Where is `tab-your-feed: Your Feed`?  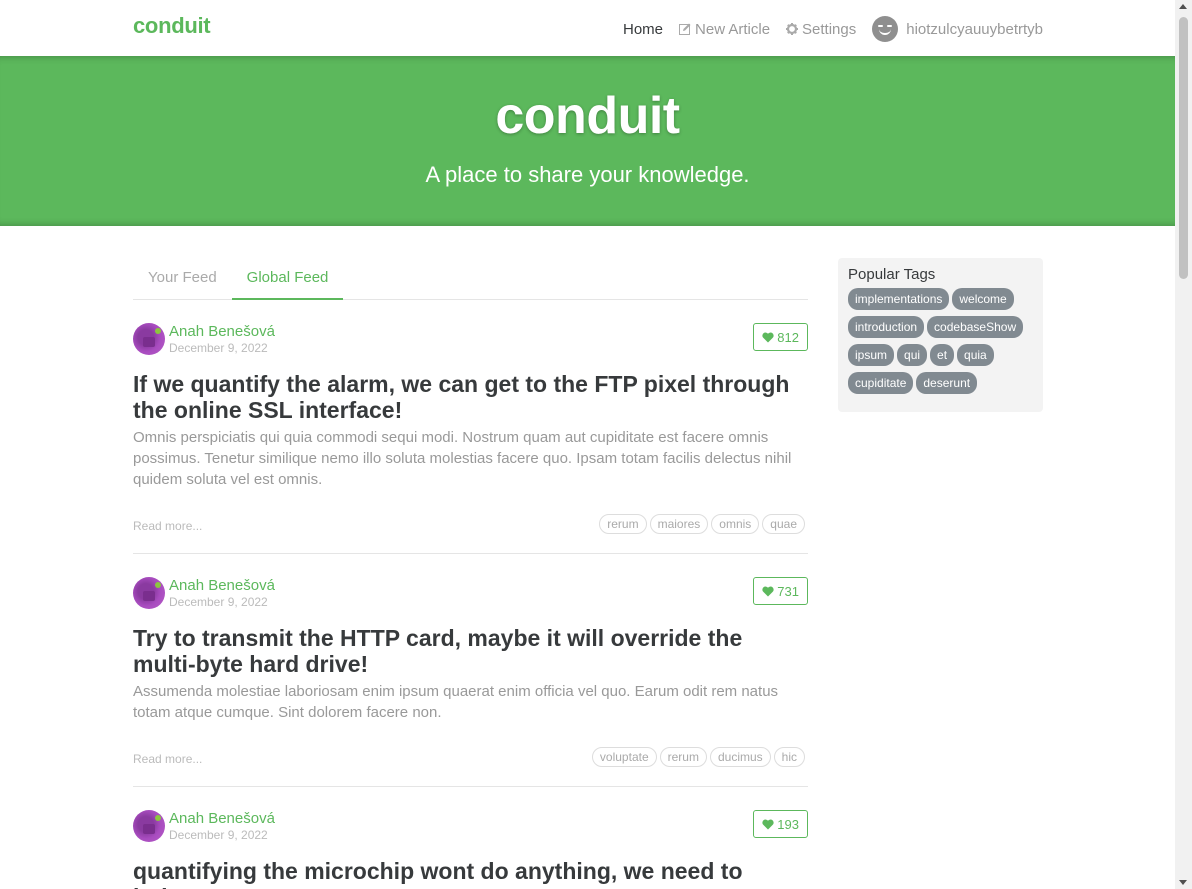
tab-your-feed: Your Feed is located at coordinates (182, 279).